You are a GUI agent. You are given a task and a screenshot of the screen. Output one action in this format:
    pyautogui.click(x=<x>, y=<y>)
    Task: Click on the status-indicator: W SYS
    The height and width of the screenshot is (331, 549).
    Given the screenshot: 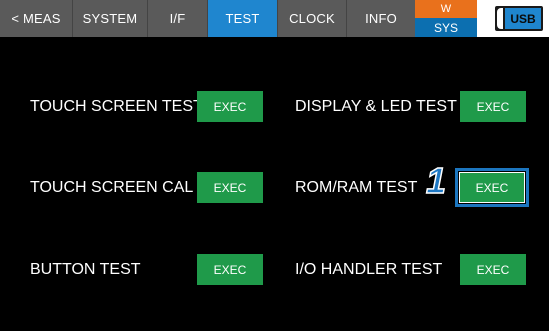 What is the action you would take?
    pyautogui.click(x=446, y=18)
    